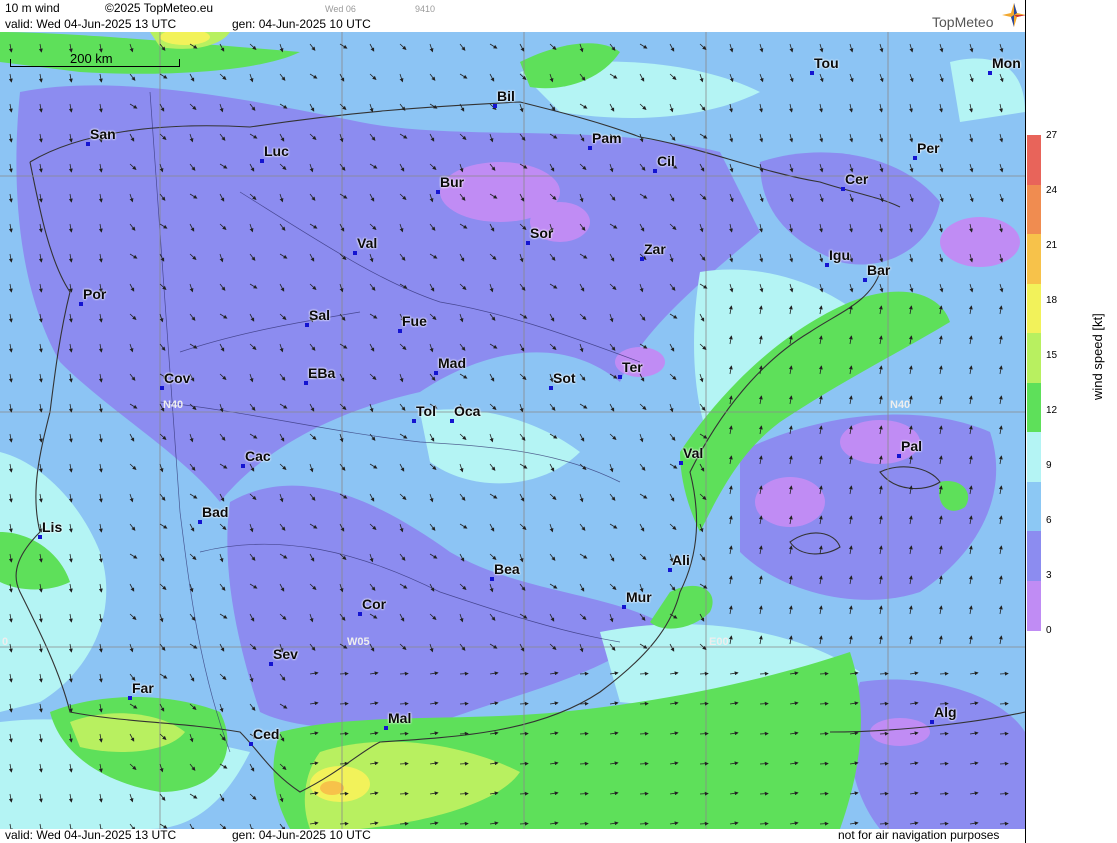  I want to click on legend-tick-label: 15, so click(1052, 355).